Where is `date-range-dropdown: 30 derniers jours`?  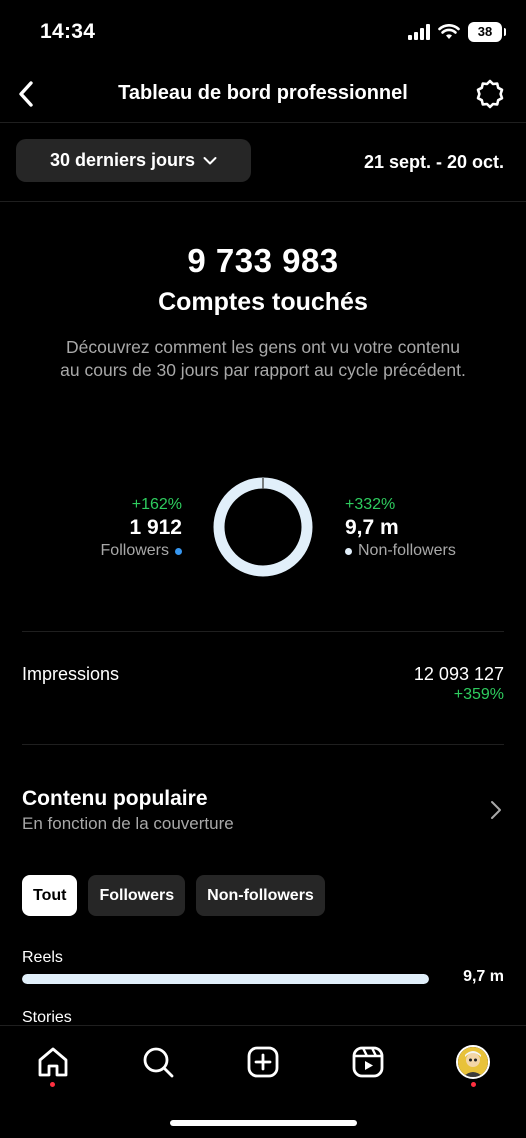
date-range-dropdown: 30 derniers jours is located at coordinates (133, 160).